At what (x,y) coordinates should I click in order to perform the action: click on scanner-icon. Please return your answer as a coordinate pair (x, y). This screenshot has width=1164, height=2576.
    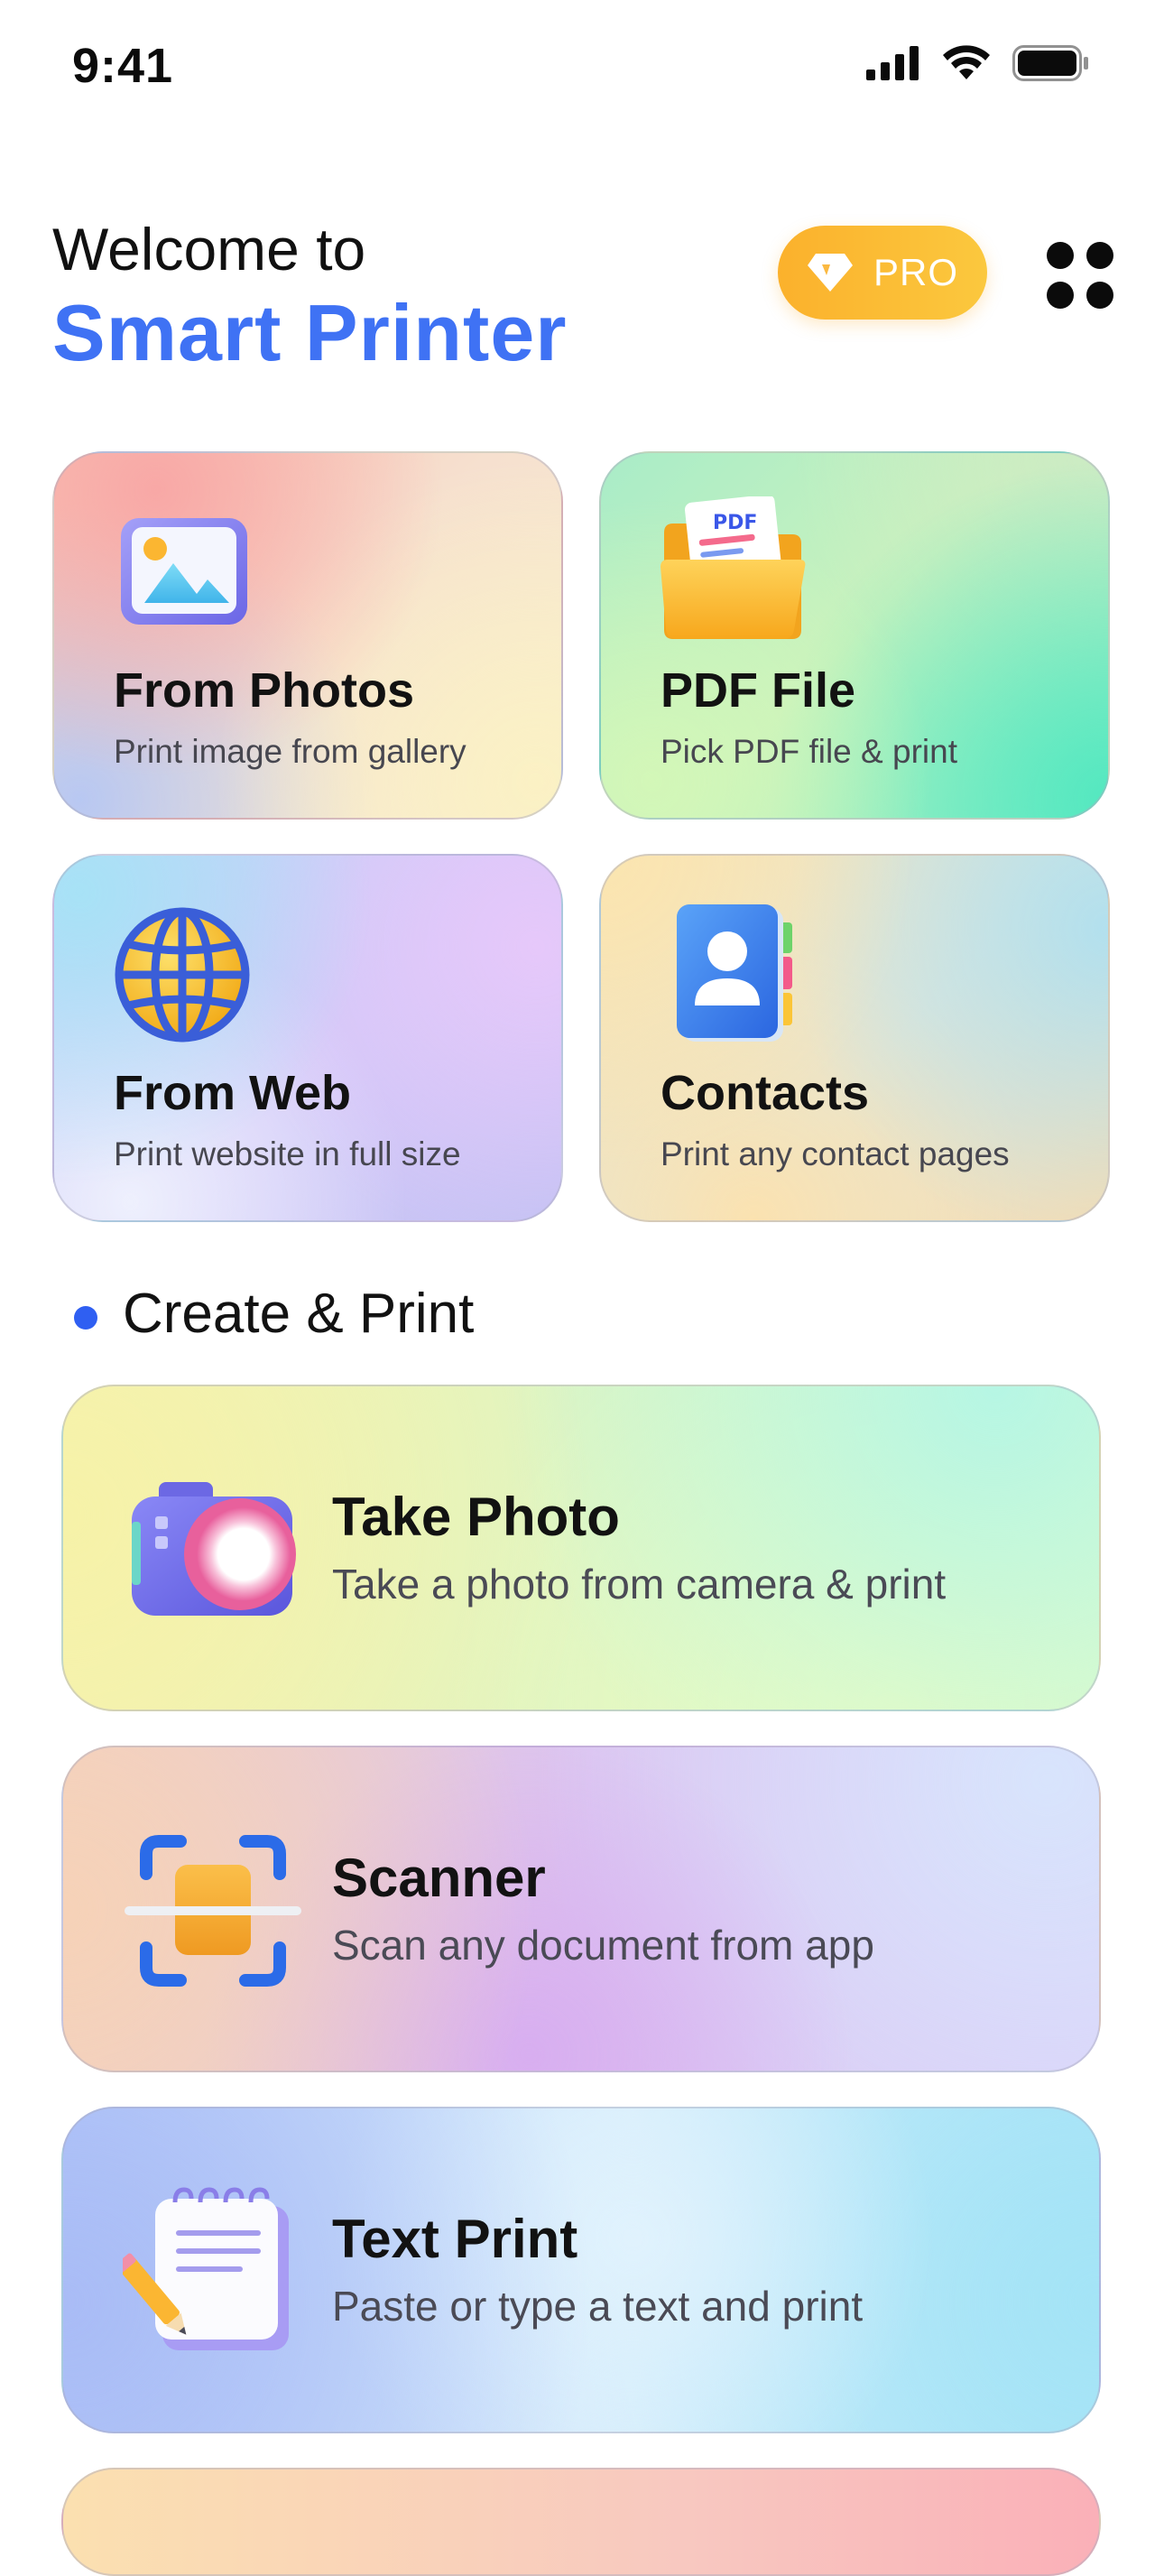
    Looking at the image, I should click on (213, 1911).